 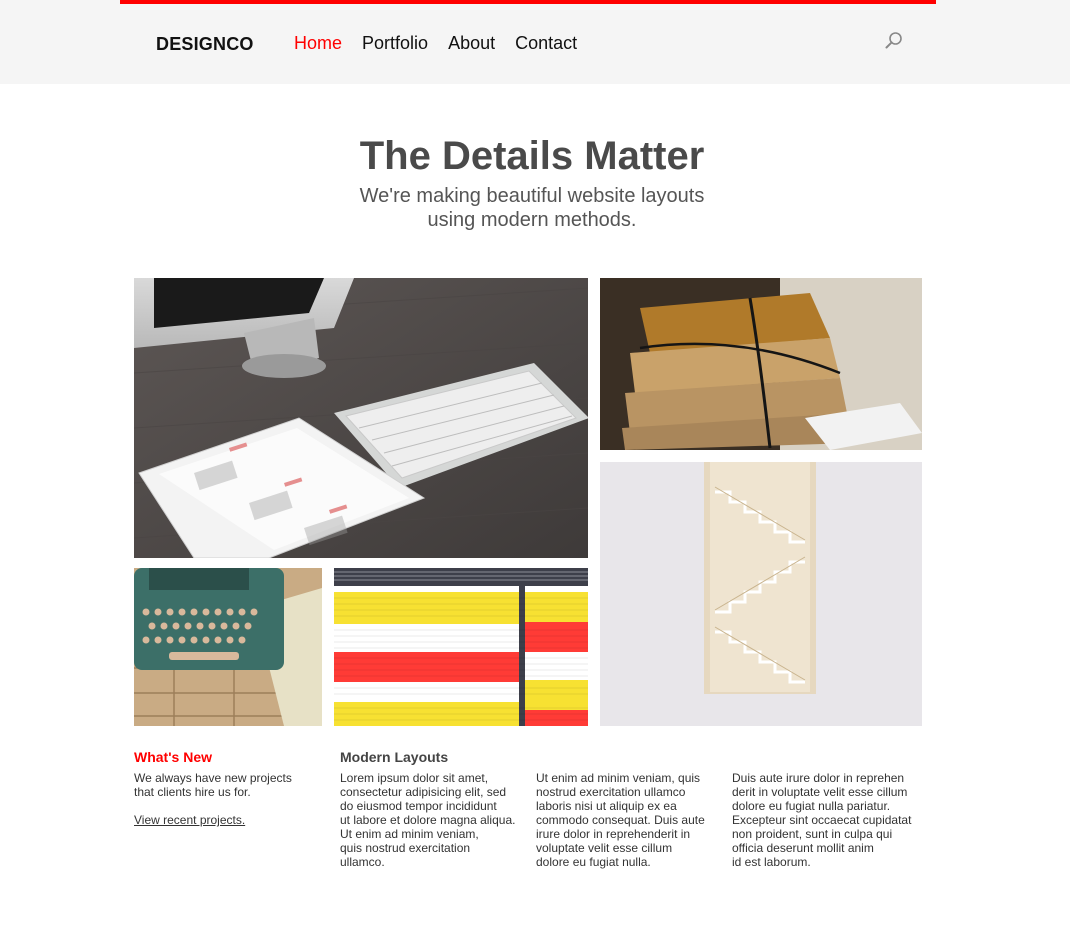 I want to click on text-line: Ut enim ad minim veniam,, so click(x=409, y=834).